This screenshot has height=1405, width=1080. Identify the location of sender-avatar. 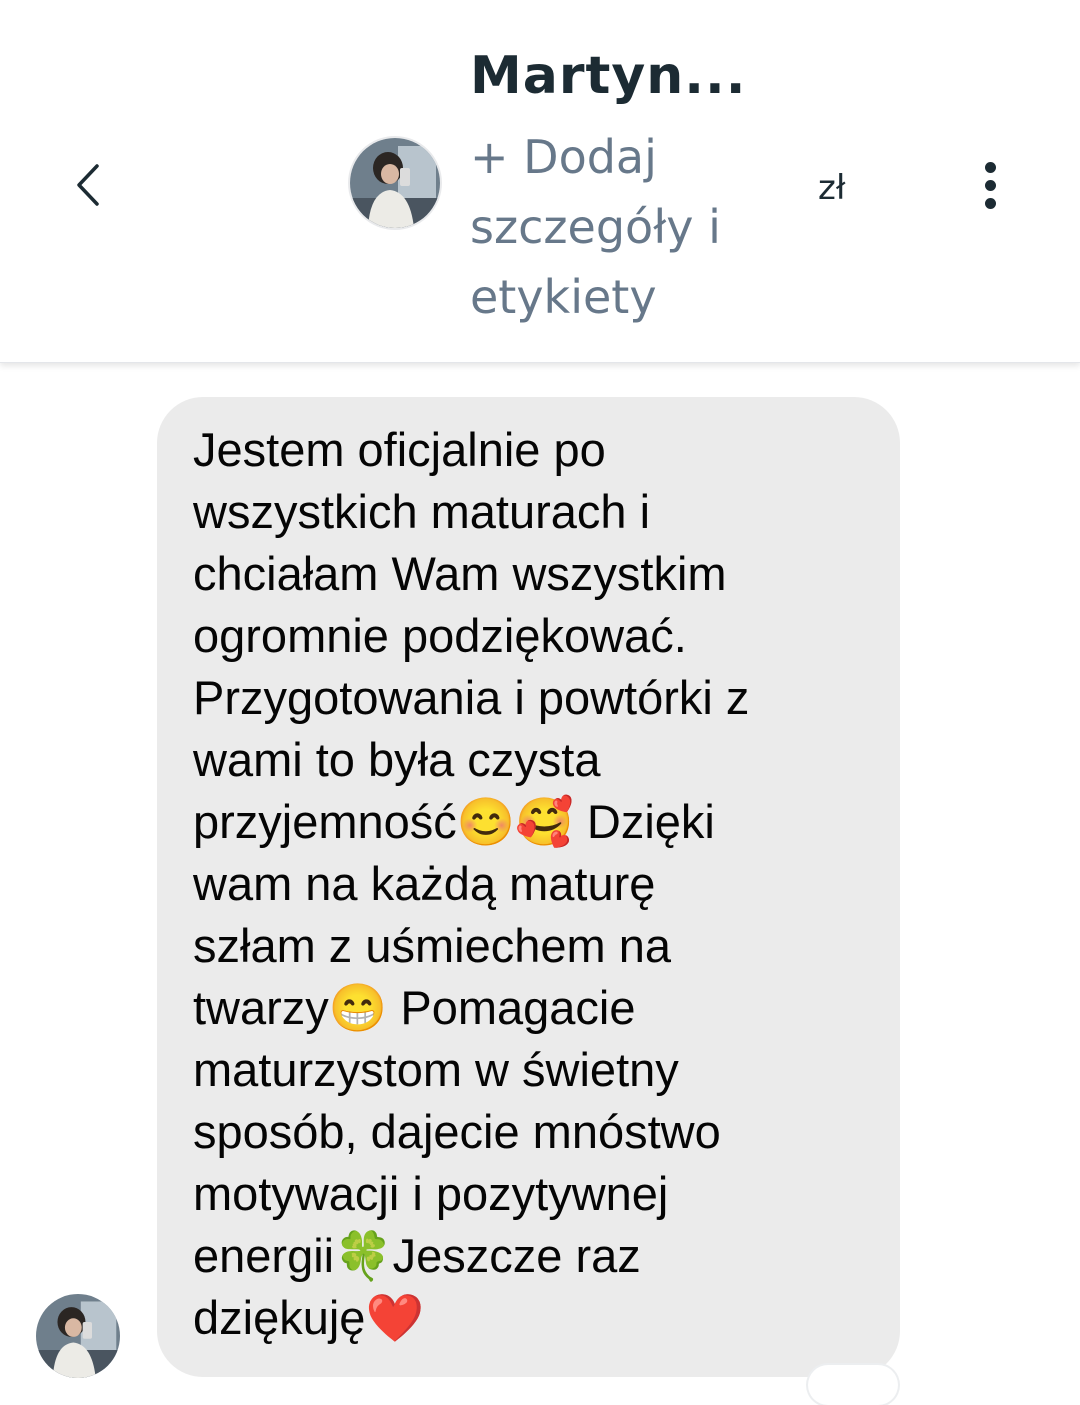
(78, 1336).